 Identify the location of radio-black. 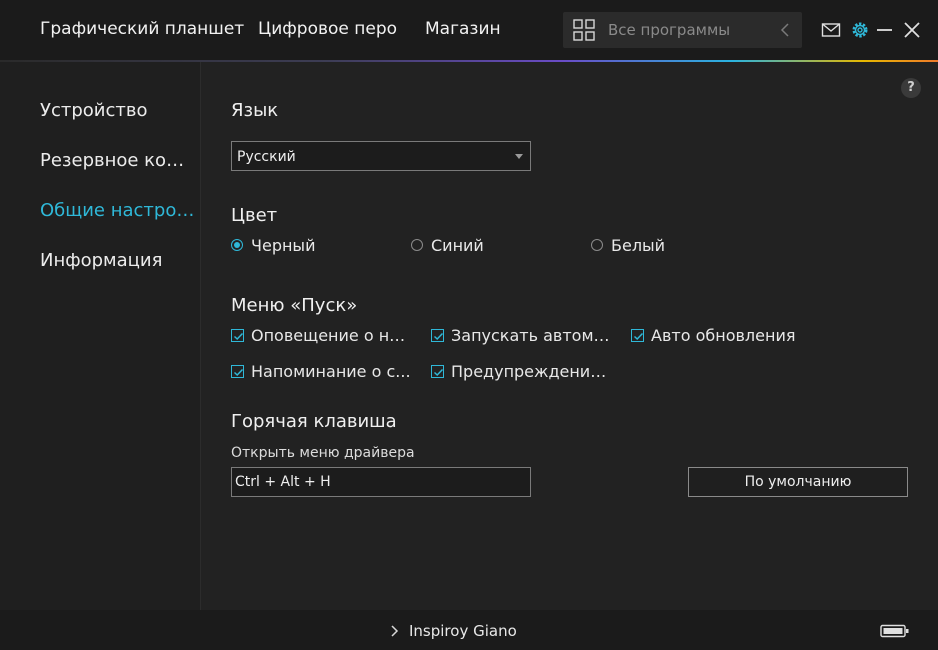
(237, 245).